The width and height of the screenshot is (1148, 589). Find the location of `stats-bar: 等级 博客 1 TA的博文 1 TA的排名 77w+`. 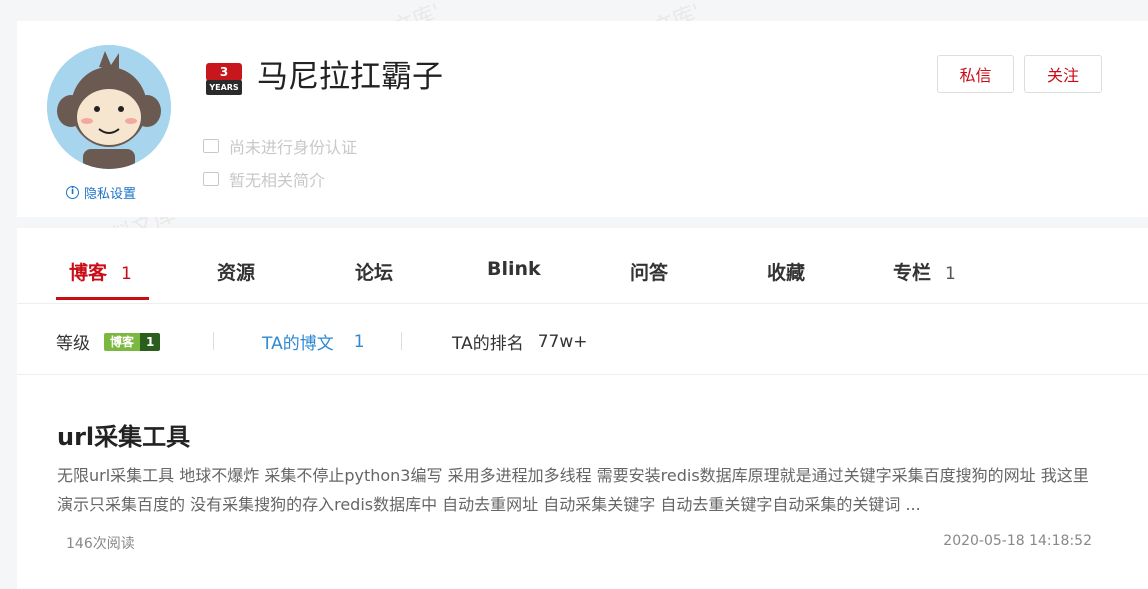

stats-bar: 等级 博客 1 TA的博文 1 TA的排名 77w+ is located at coordinates (582, 339).